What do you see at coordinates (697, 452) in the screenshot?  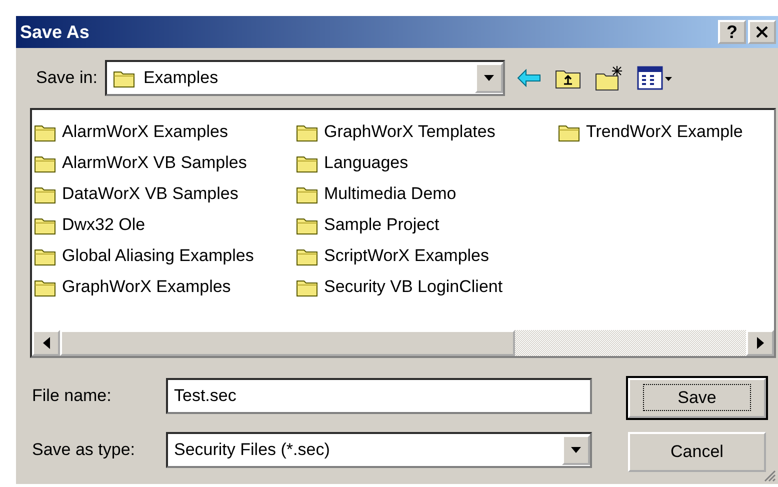 I see `cancel-button: Cancel` at bounding box center [697, 452].